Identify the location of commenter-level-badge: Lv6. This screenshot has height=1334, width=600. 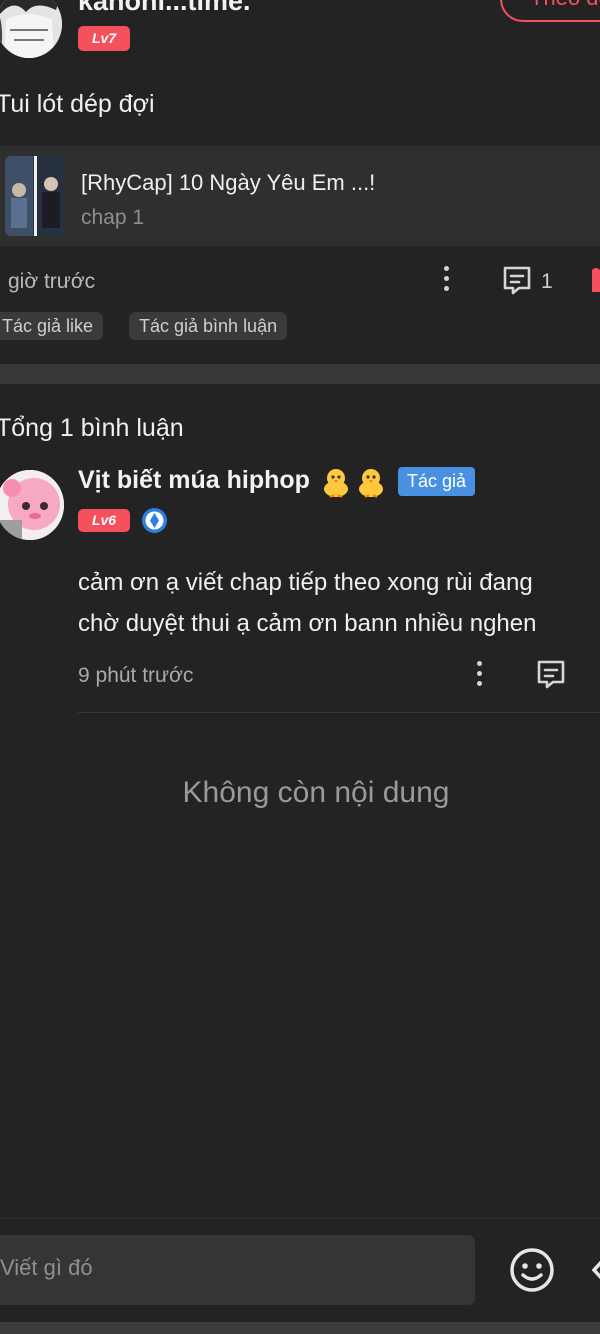
(104, 520).